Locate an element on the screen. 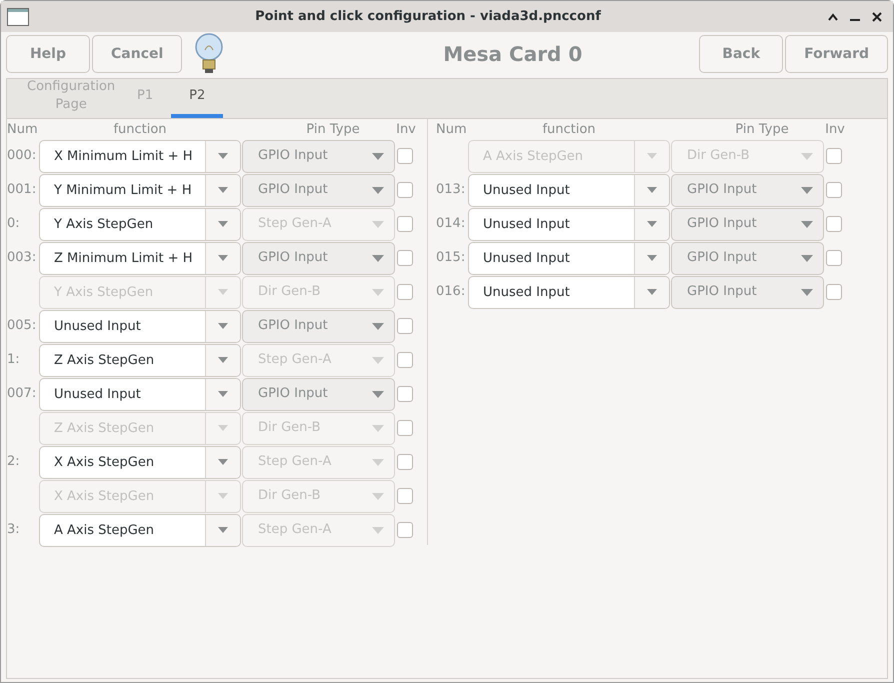 This screenshot has height=683, width=894. function-value: X Axis StepGen is located at coordinates (104, 463).